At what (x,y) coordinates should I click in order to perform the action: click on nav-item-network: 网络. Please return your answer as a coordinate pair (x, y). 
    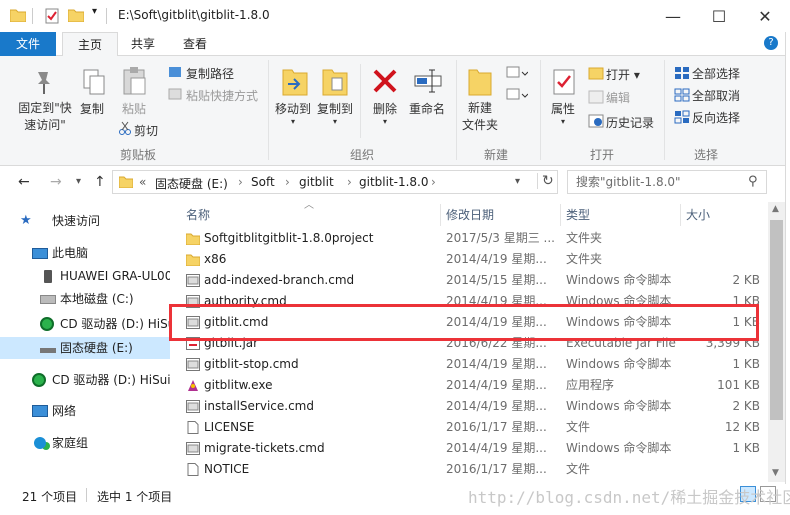
    Looking at the image, I should click on (85, 411).